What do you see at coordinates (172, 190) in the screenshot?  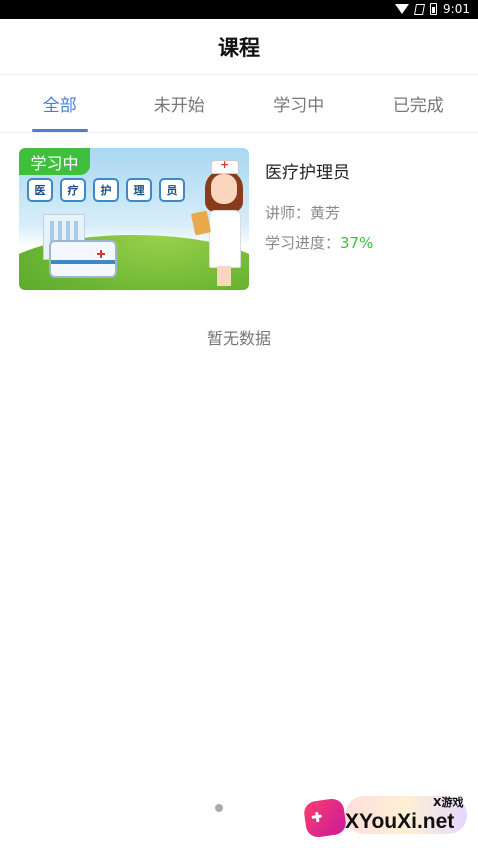 I see `thumbnail-char: 员` at bounding box center [172, 190].